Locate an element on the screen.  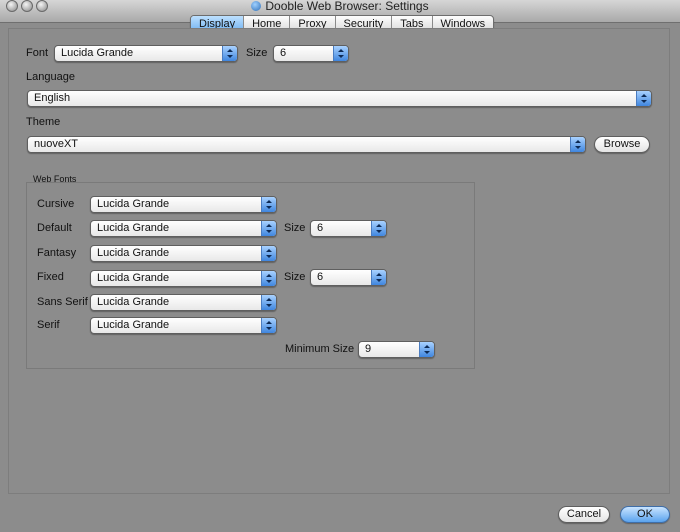
font-label: Font is located at coordinates (37, 53).